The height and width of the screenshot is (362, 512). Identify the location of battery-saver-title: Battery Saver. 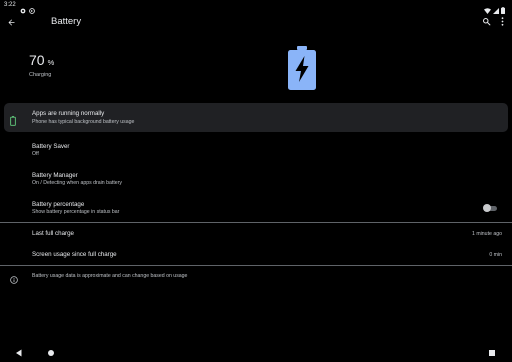
(51, 146).